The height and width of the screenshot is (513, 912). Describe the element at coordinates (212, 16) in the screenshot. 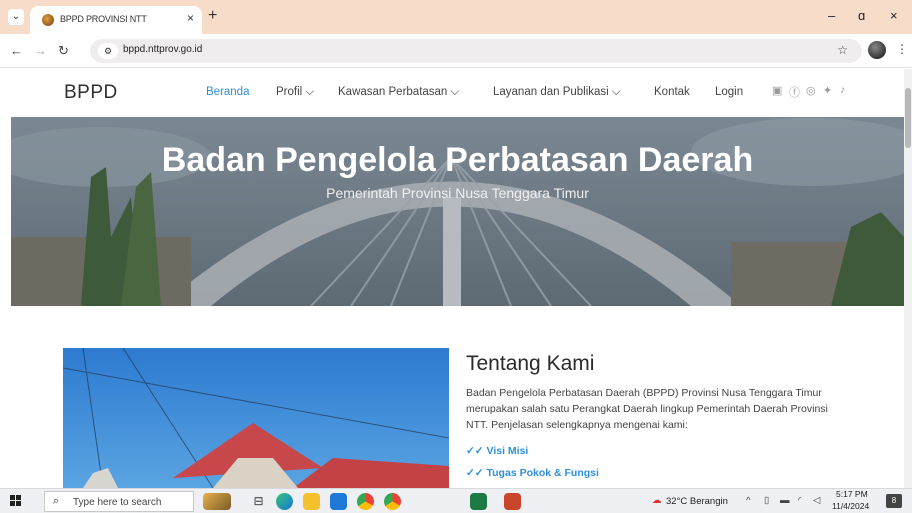

I see `new-tab-button: +` at that location.